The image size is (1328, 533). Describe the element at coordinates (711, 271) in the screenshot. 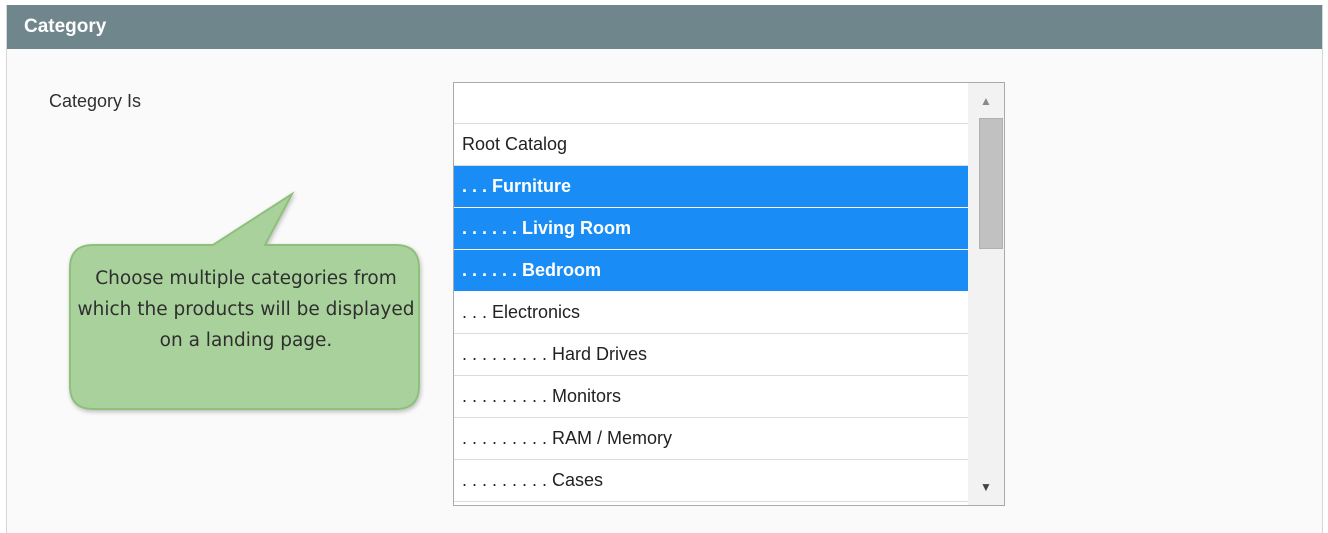

I see `category-option-bedroom: . . . . . . Bedroom` at that location.